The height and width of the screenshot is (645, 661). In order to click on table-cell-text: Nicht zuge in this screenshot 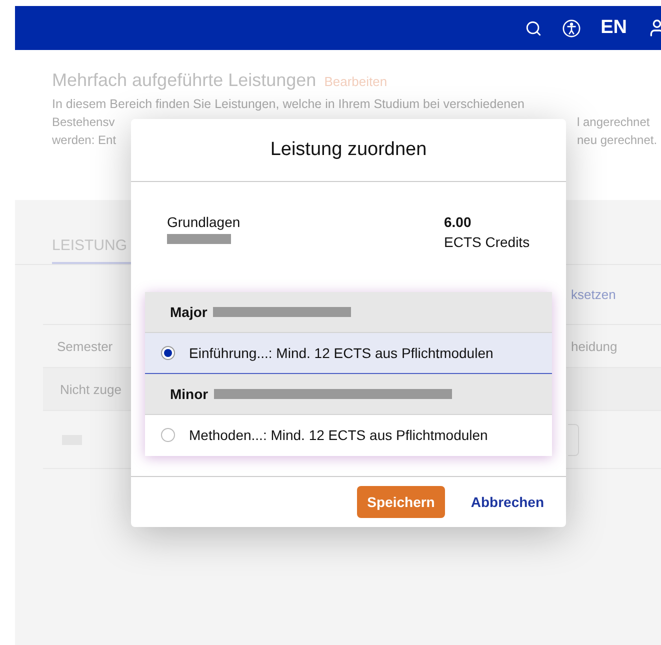, I will do `click(90, 389)`.